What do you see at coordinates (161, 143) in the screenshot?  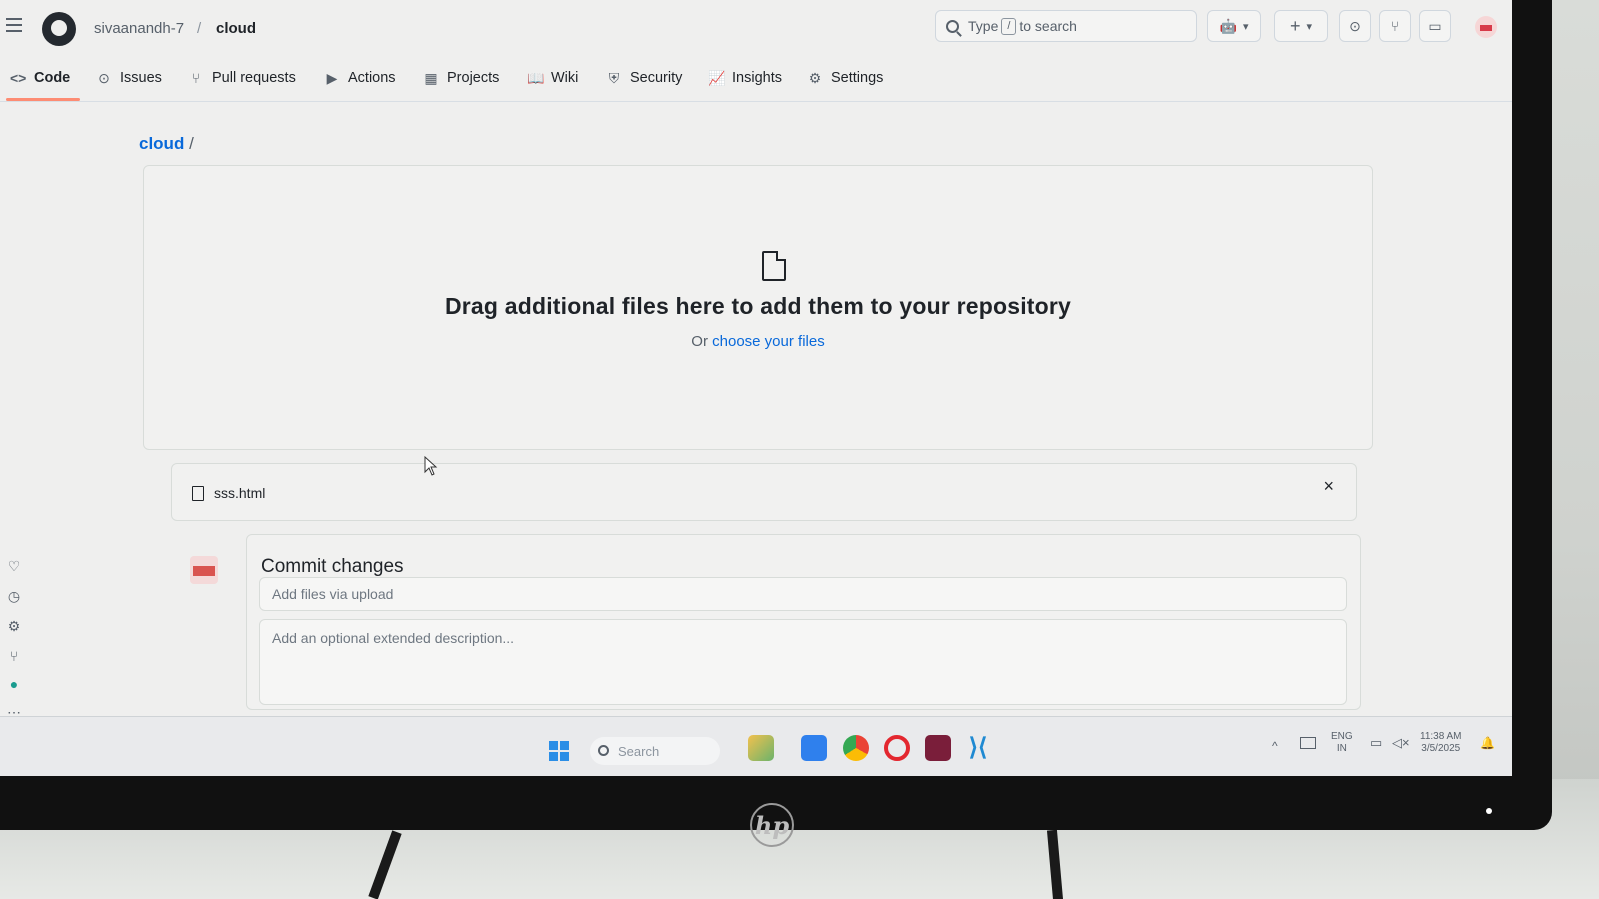 I see `path-repo-link: cloud` at bounding box center [161, 143].